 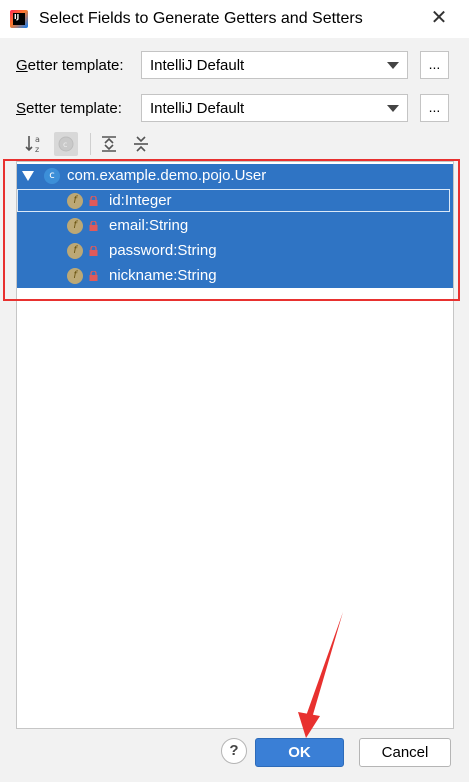 I want to click on intellij-app-icon: IJ, so click(x=19, y=19).